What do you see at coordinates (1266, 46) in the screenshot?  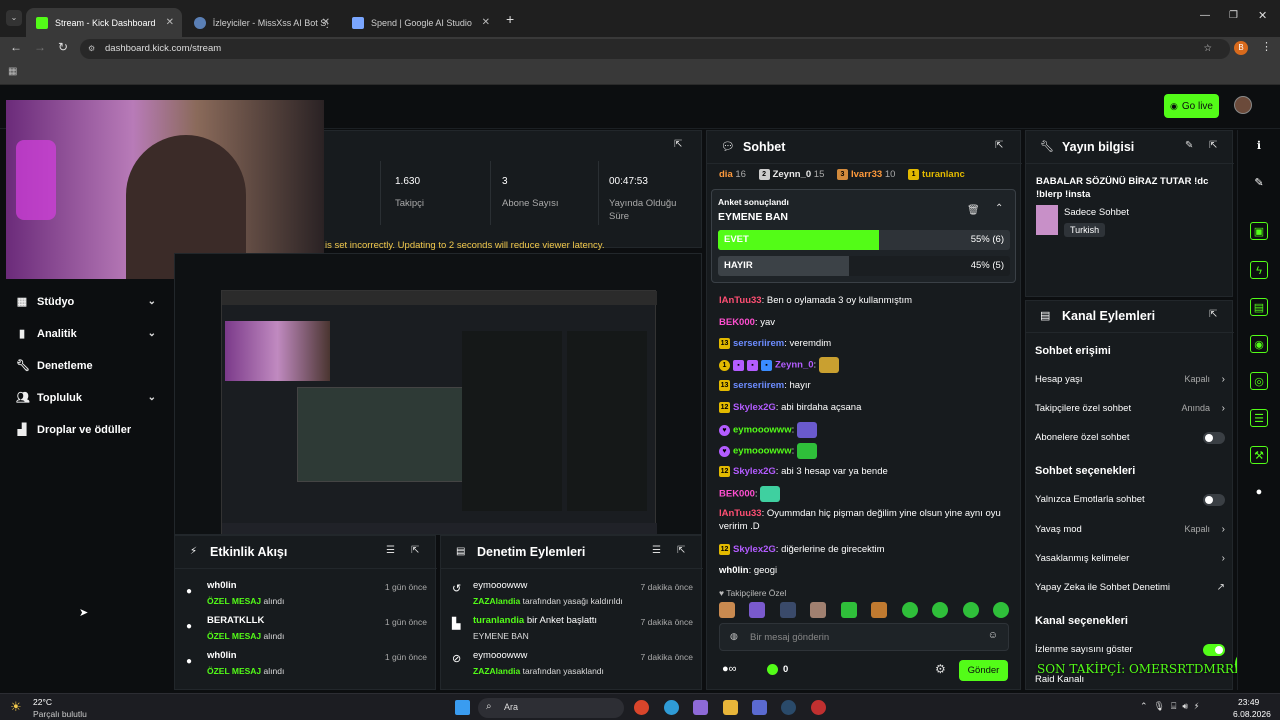 I see `menu-kebab-icon: ⋮` at bounding box center [1266, 46].